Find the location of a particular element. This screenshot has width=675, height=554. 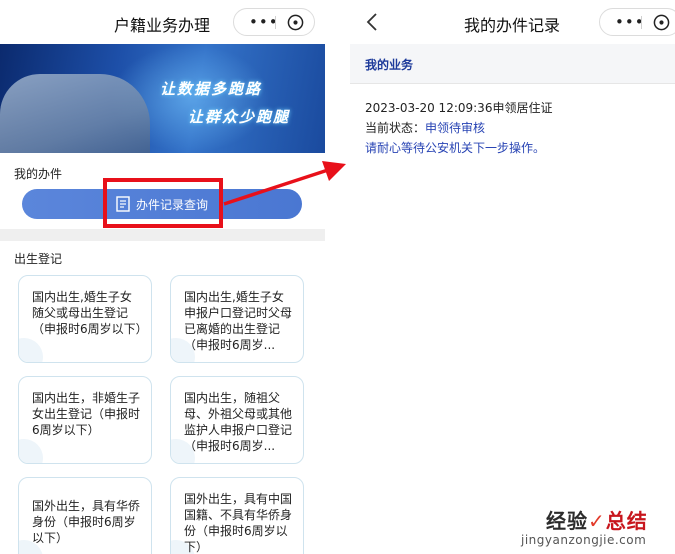

watermark-logo: 经验✓总结 is located at coordinates (597, 521).